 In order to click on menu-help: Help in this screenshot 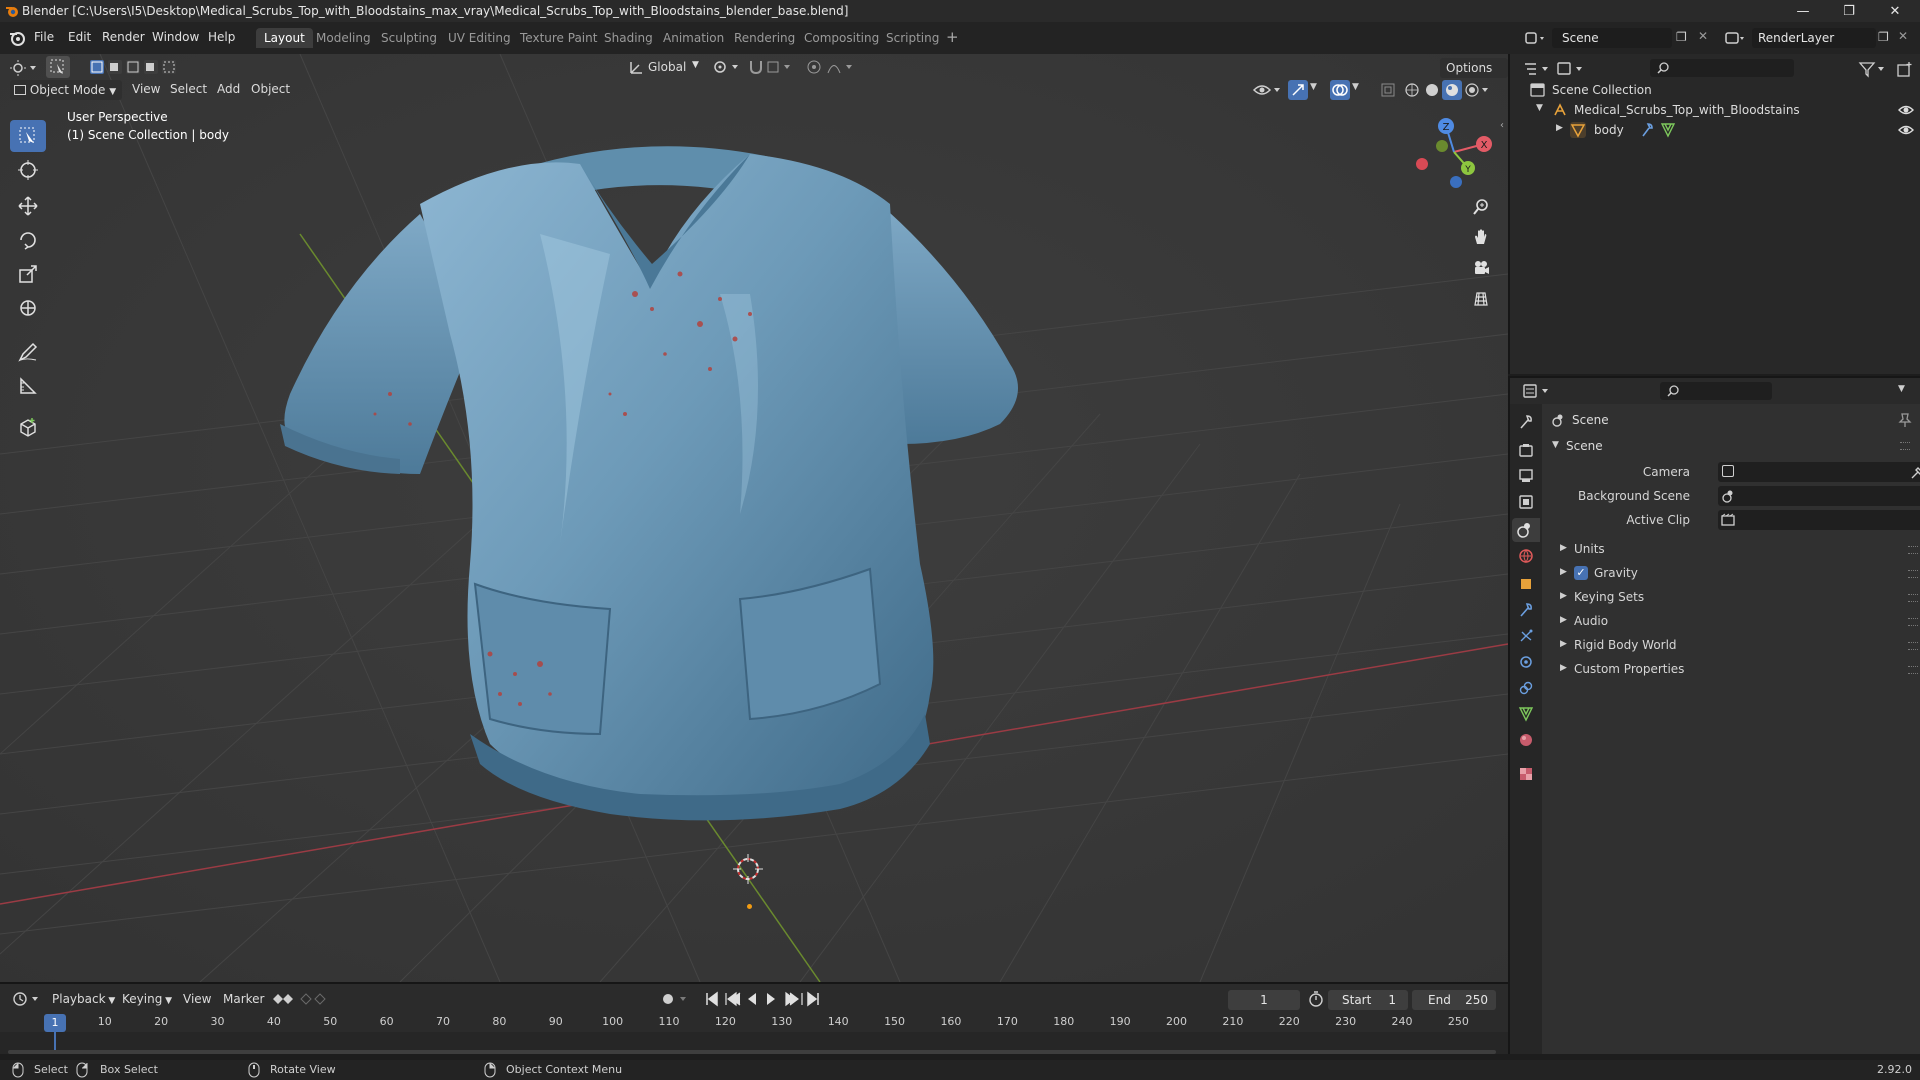, I will do `click(221, 37)`.